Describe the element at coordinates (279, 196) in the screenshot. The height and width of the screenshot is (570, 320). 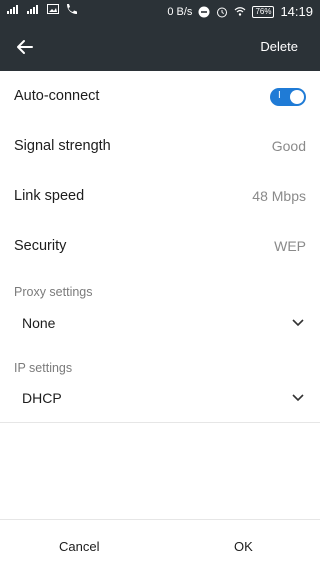
I see `link-speed-value: 48 Mbps` at that location.